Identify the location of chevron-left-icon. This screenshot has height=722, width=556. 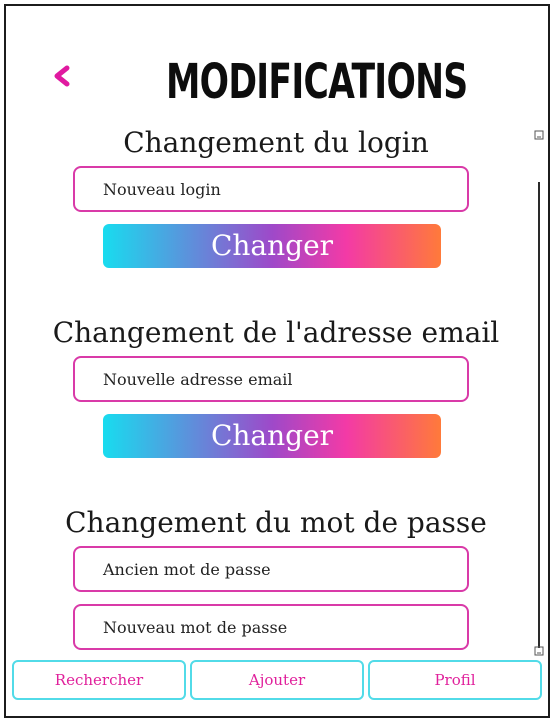
(62, 76).